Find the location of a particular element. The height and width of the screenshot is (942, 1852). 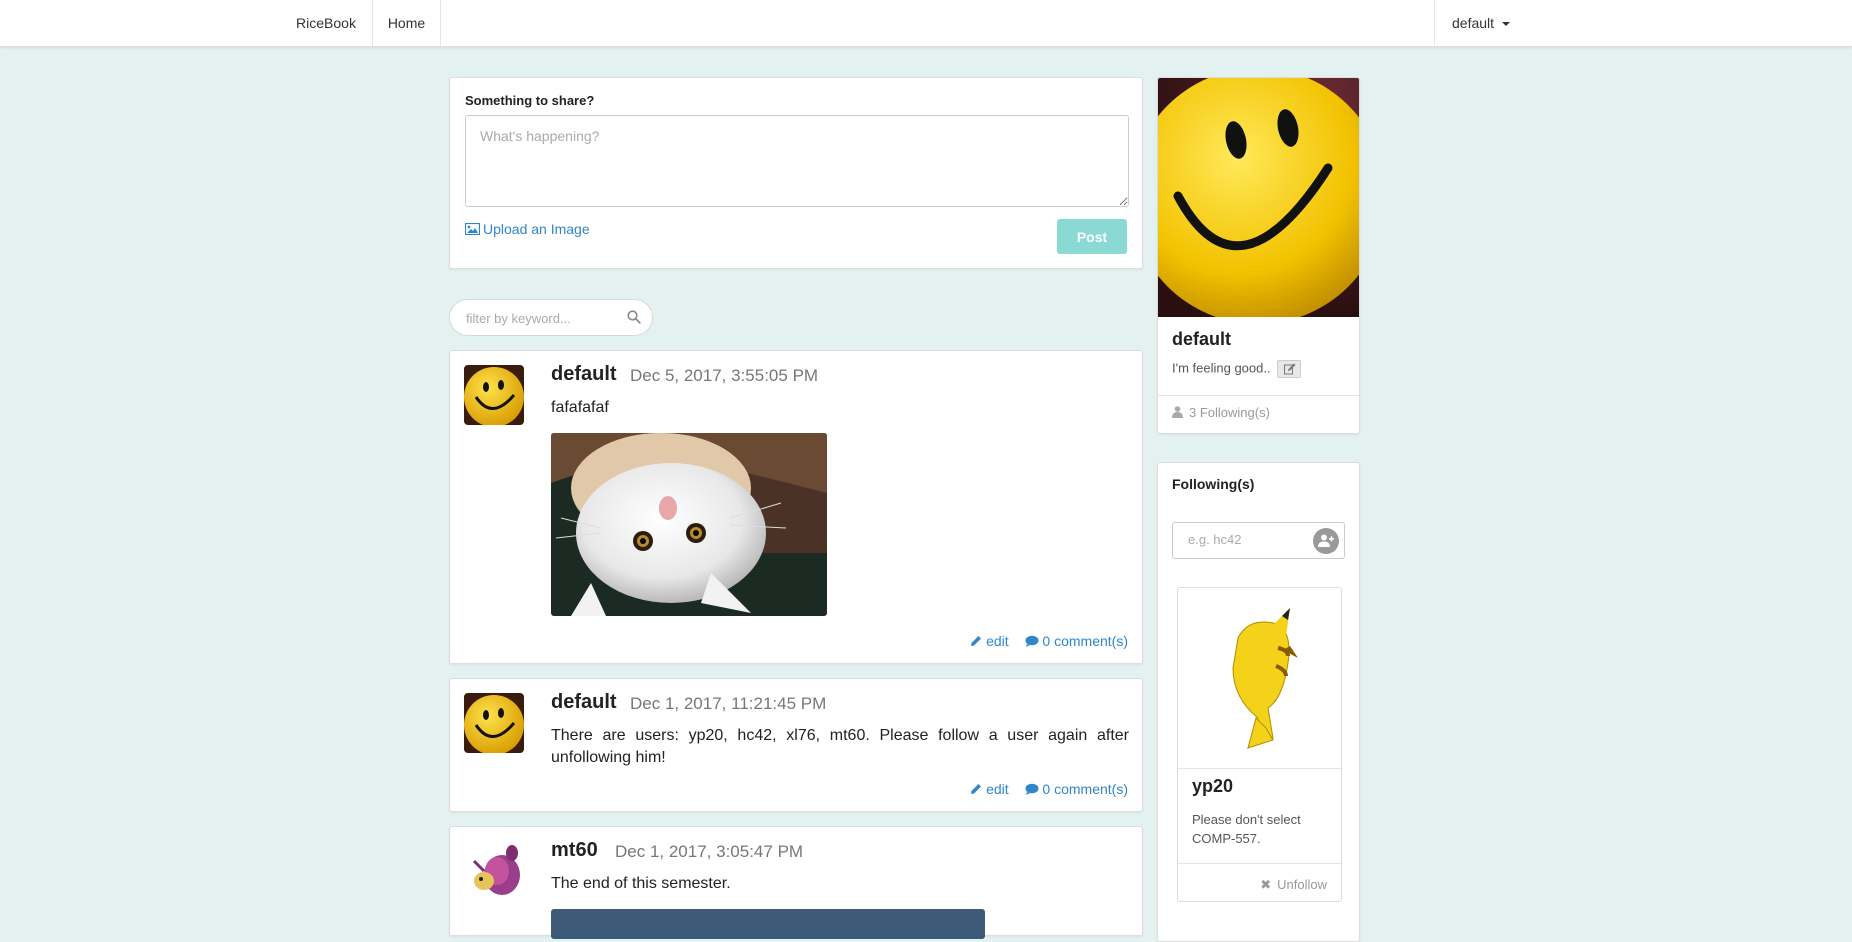

upload-image-label: Upload an Image is located at coordinates (536, 229).